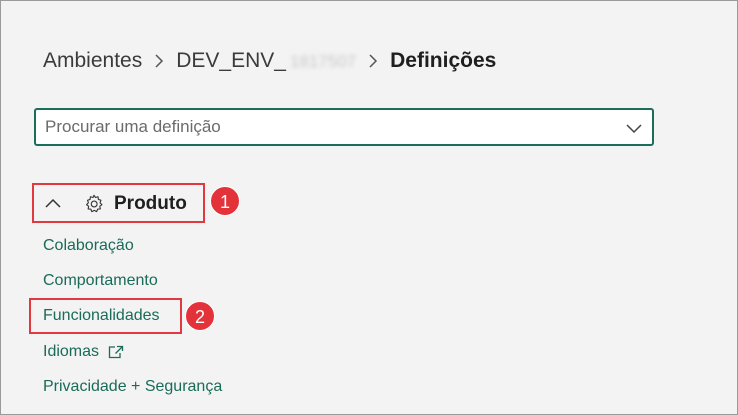  What do you see at coordinates (132, 387) in the screenshot?
I see `link-privacidade-seguranca: Privacidade + Segurança` at bounding box center [132, 387].